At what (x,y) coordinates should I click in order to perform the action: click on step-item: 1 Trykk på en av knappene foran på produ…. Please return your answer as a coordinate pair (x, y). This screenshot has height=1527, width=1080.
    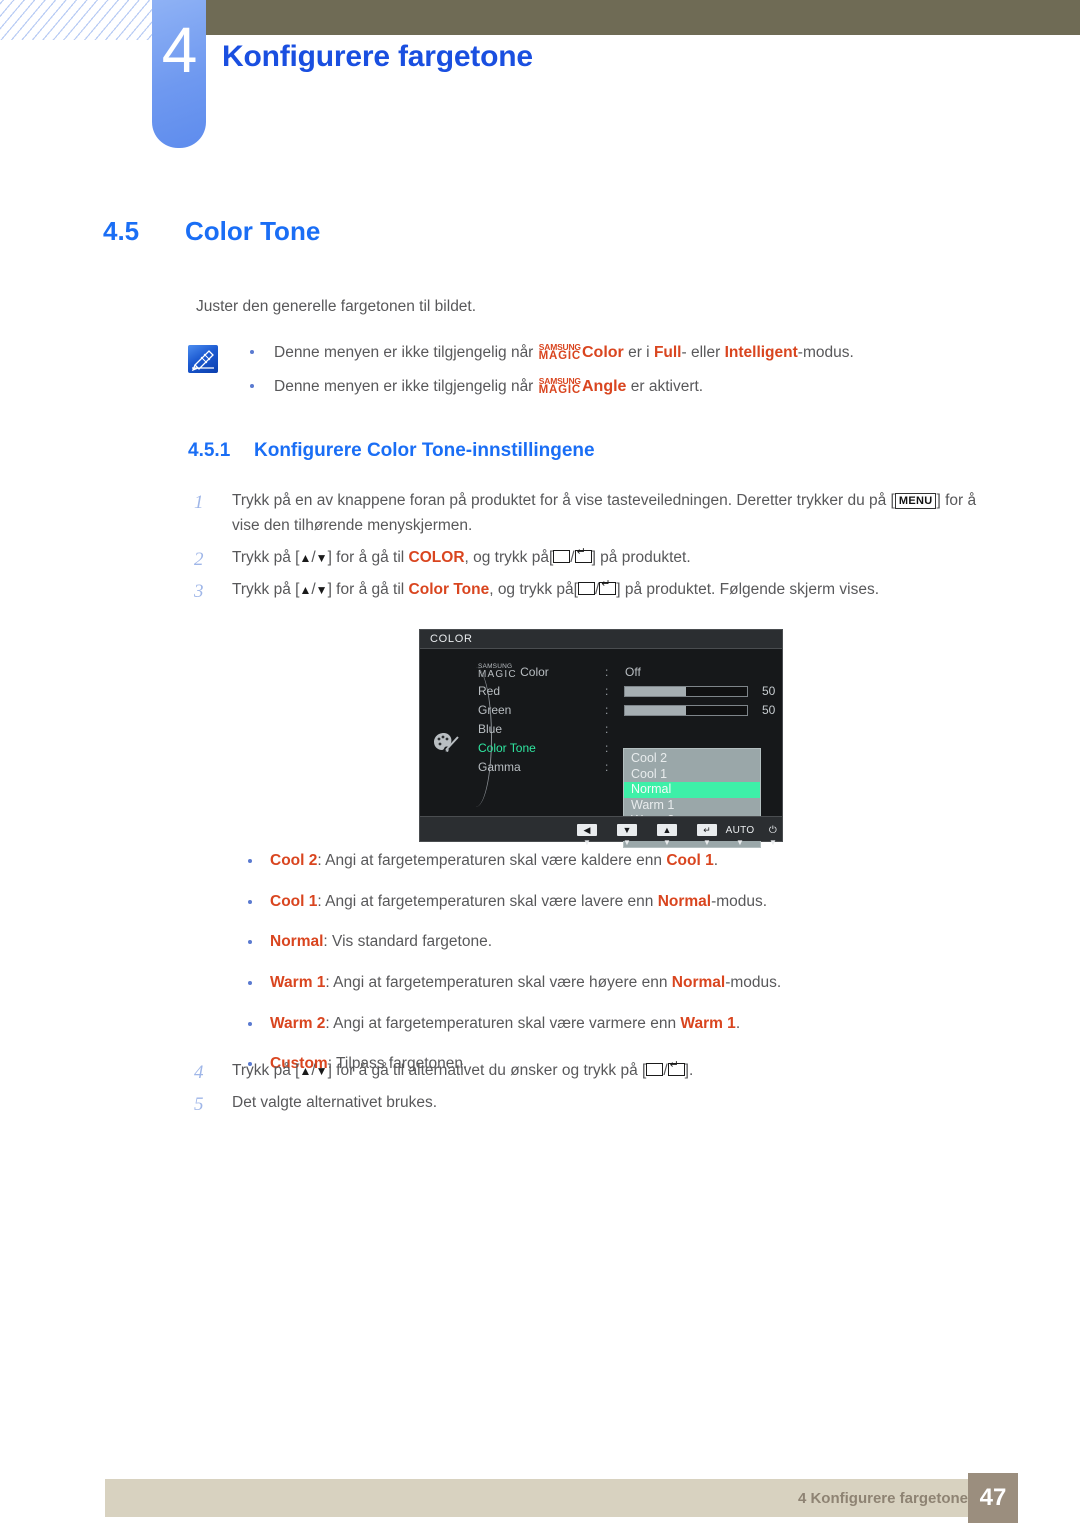
    Looking at the image, I should click on (594, 513).